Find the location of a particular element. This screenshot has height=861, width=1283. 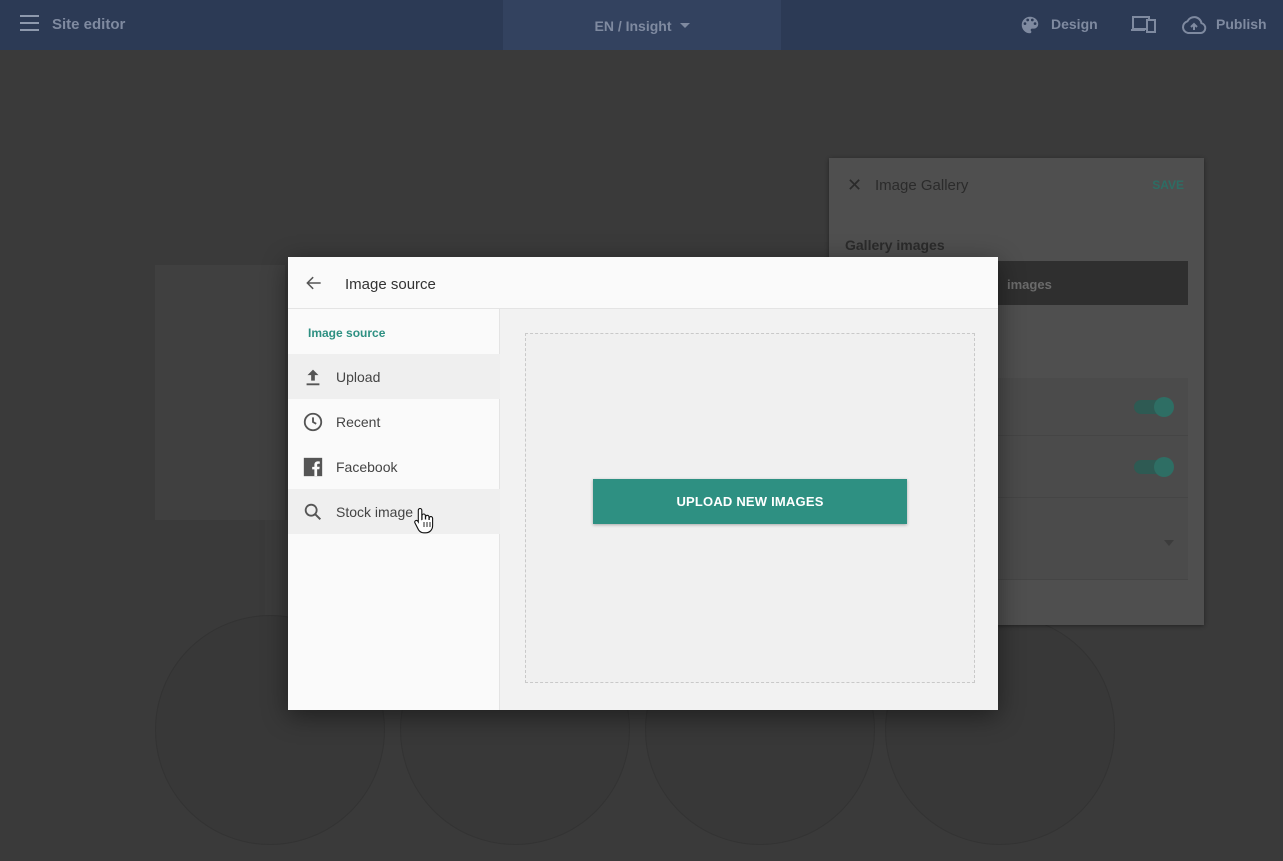

sidebar-item-facebook: Facebook is located at coordinates (394, 466).